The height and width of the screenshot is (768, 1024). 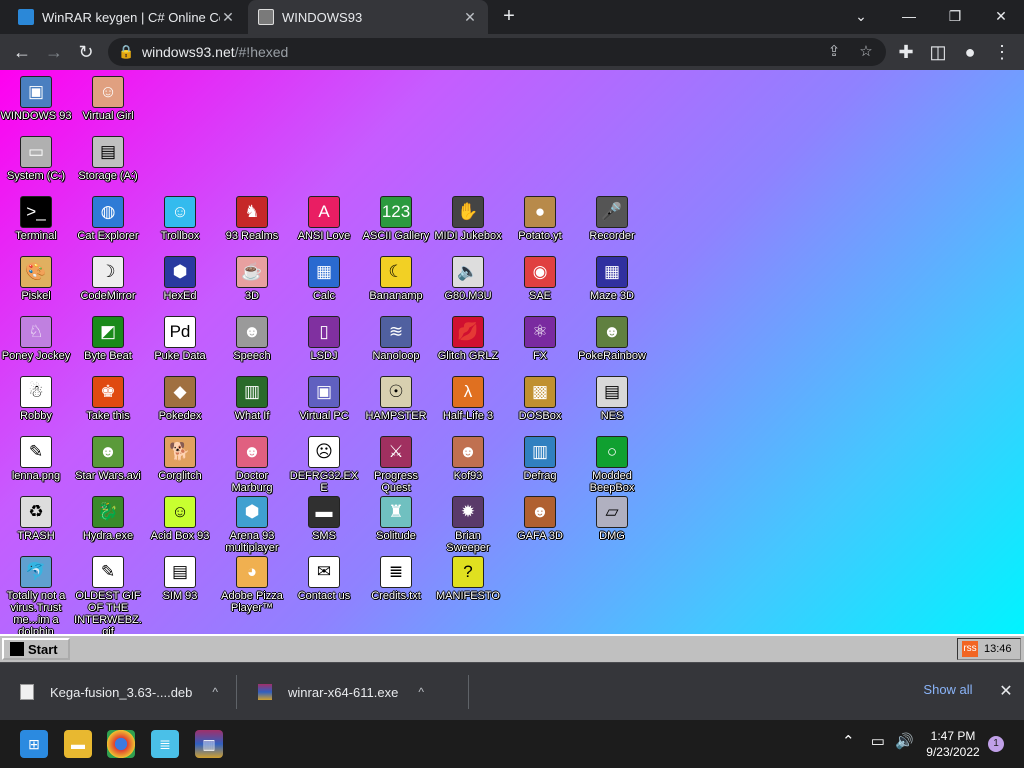 What do you see at coordinates (36, 99) in the screenshot?
I see `desktop-icon: ▣ WINDOWS 93` at bounding box center [36, 99].